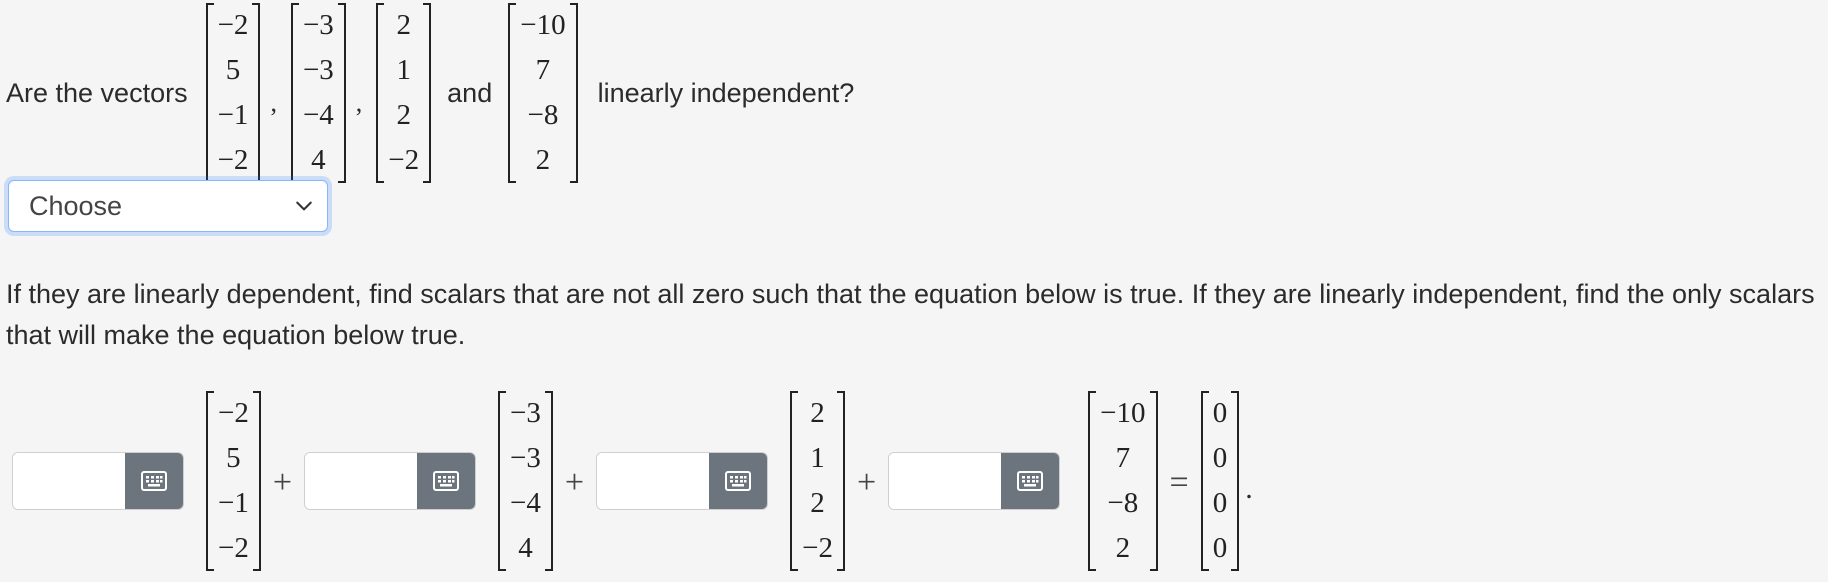 The height and width of the screenshot is (582, 1828). What do you see at coordinates (817, 481) in the screenshot?
I see `equation-vector-3: 2 1 2 −2` at bounding box center [817, 481].